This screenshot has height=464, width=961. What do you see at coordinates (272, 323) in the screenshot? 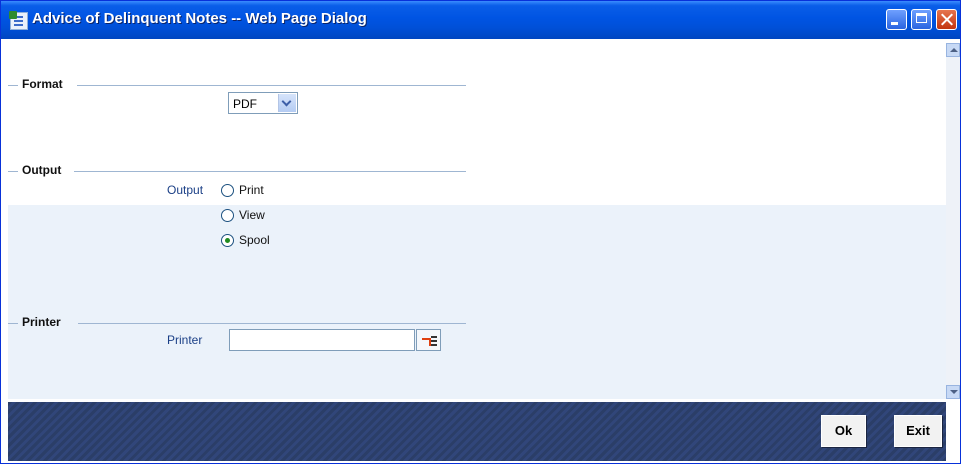
I see `printer-line-right` at bounding box center [272, 323].